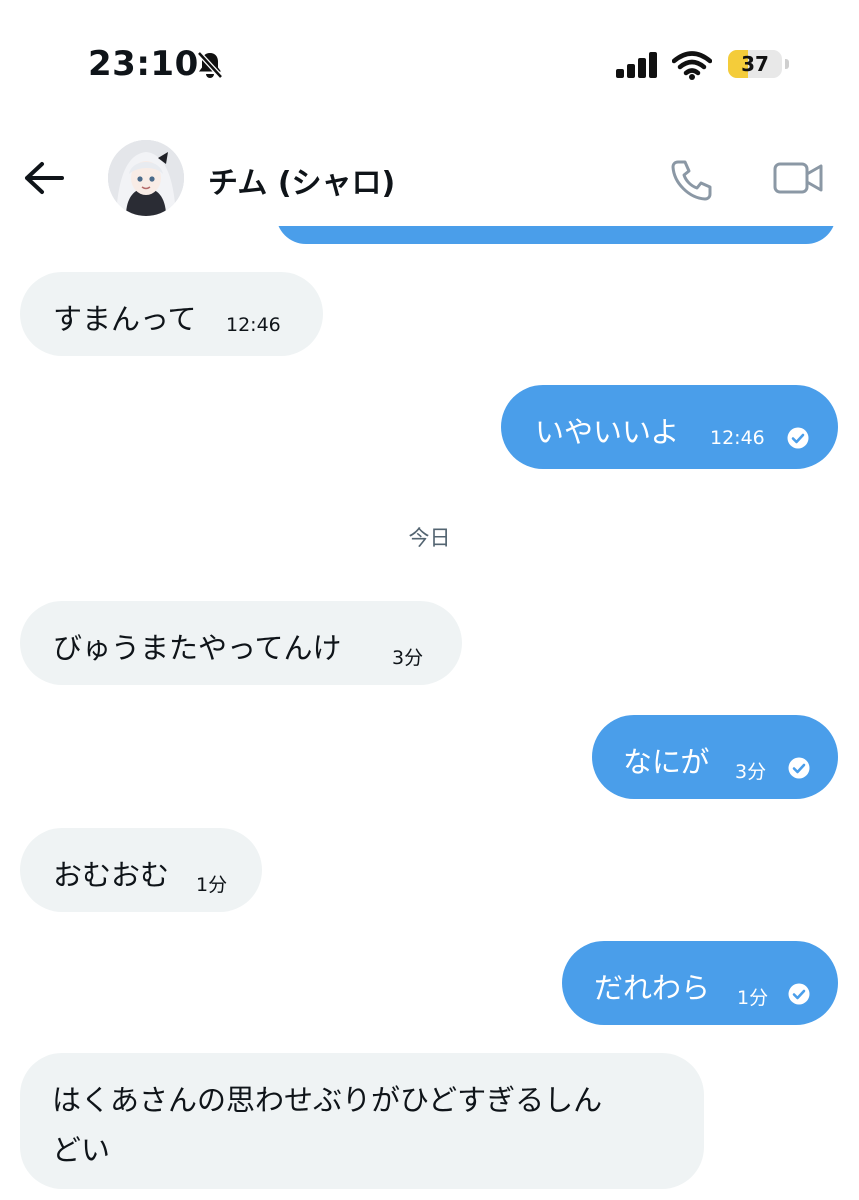 This screenshot has height=1200, width=859. Describe the element at coordinates (652, 988) in the screenshot. I see `message-text: だれわら` at that location.